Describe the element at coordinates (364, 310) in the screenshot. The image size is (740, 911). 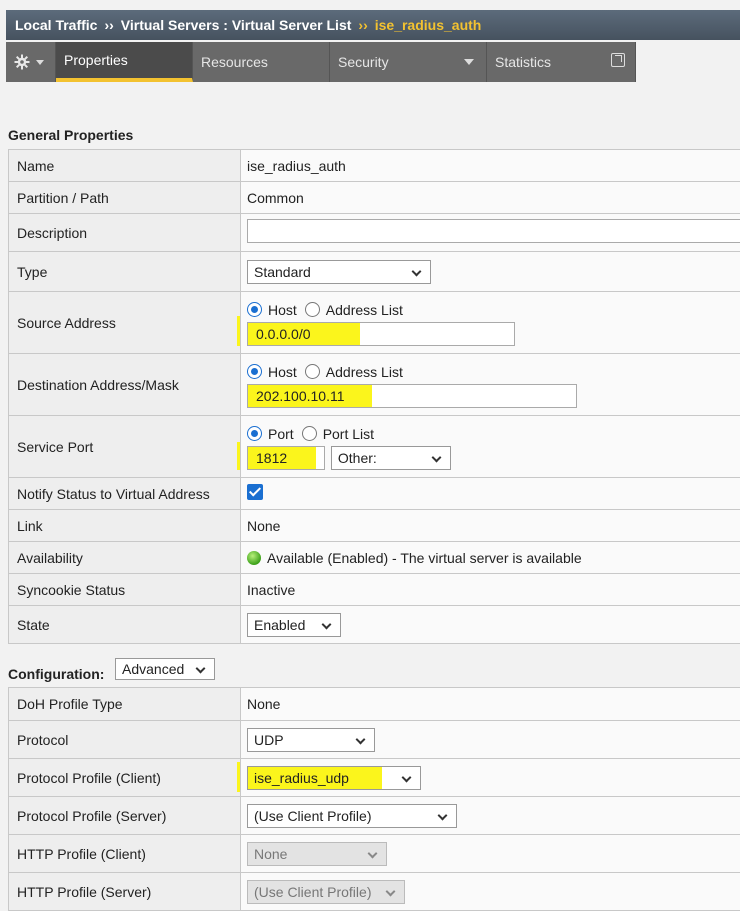
I see `source-address-list-label: Address List` at that location.